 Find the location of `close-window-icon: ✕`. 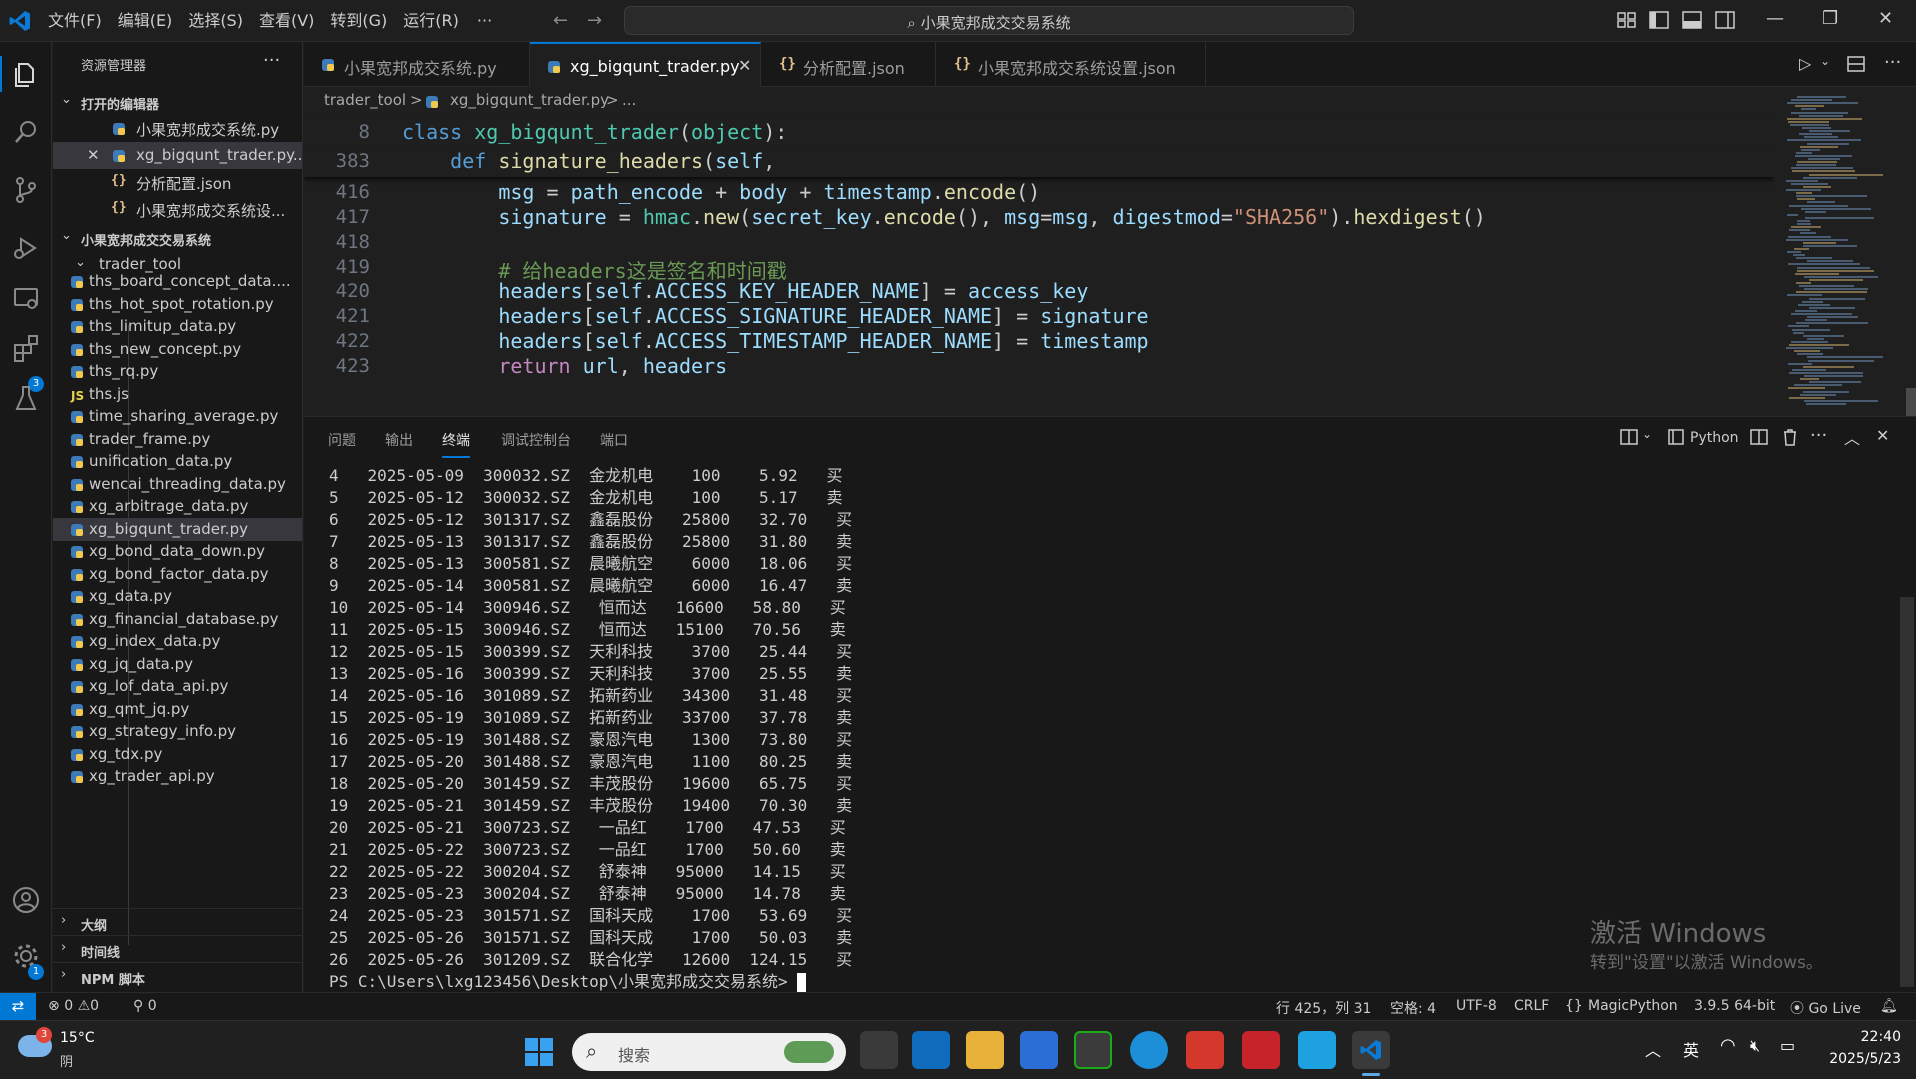

close-window-icon: ✕ is located at coordinates (1885, 18).